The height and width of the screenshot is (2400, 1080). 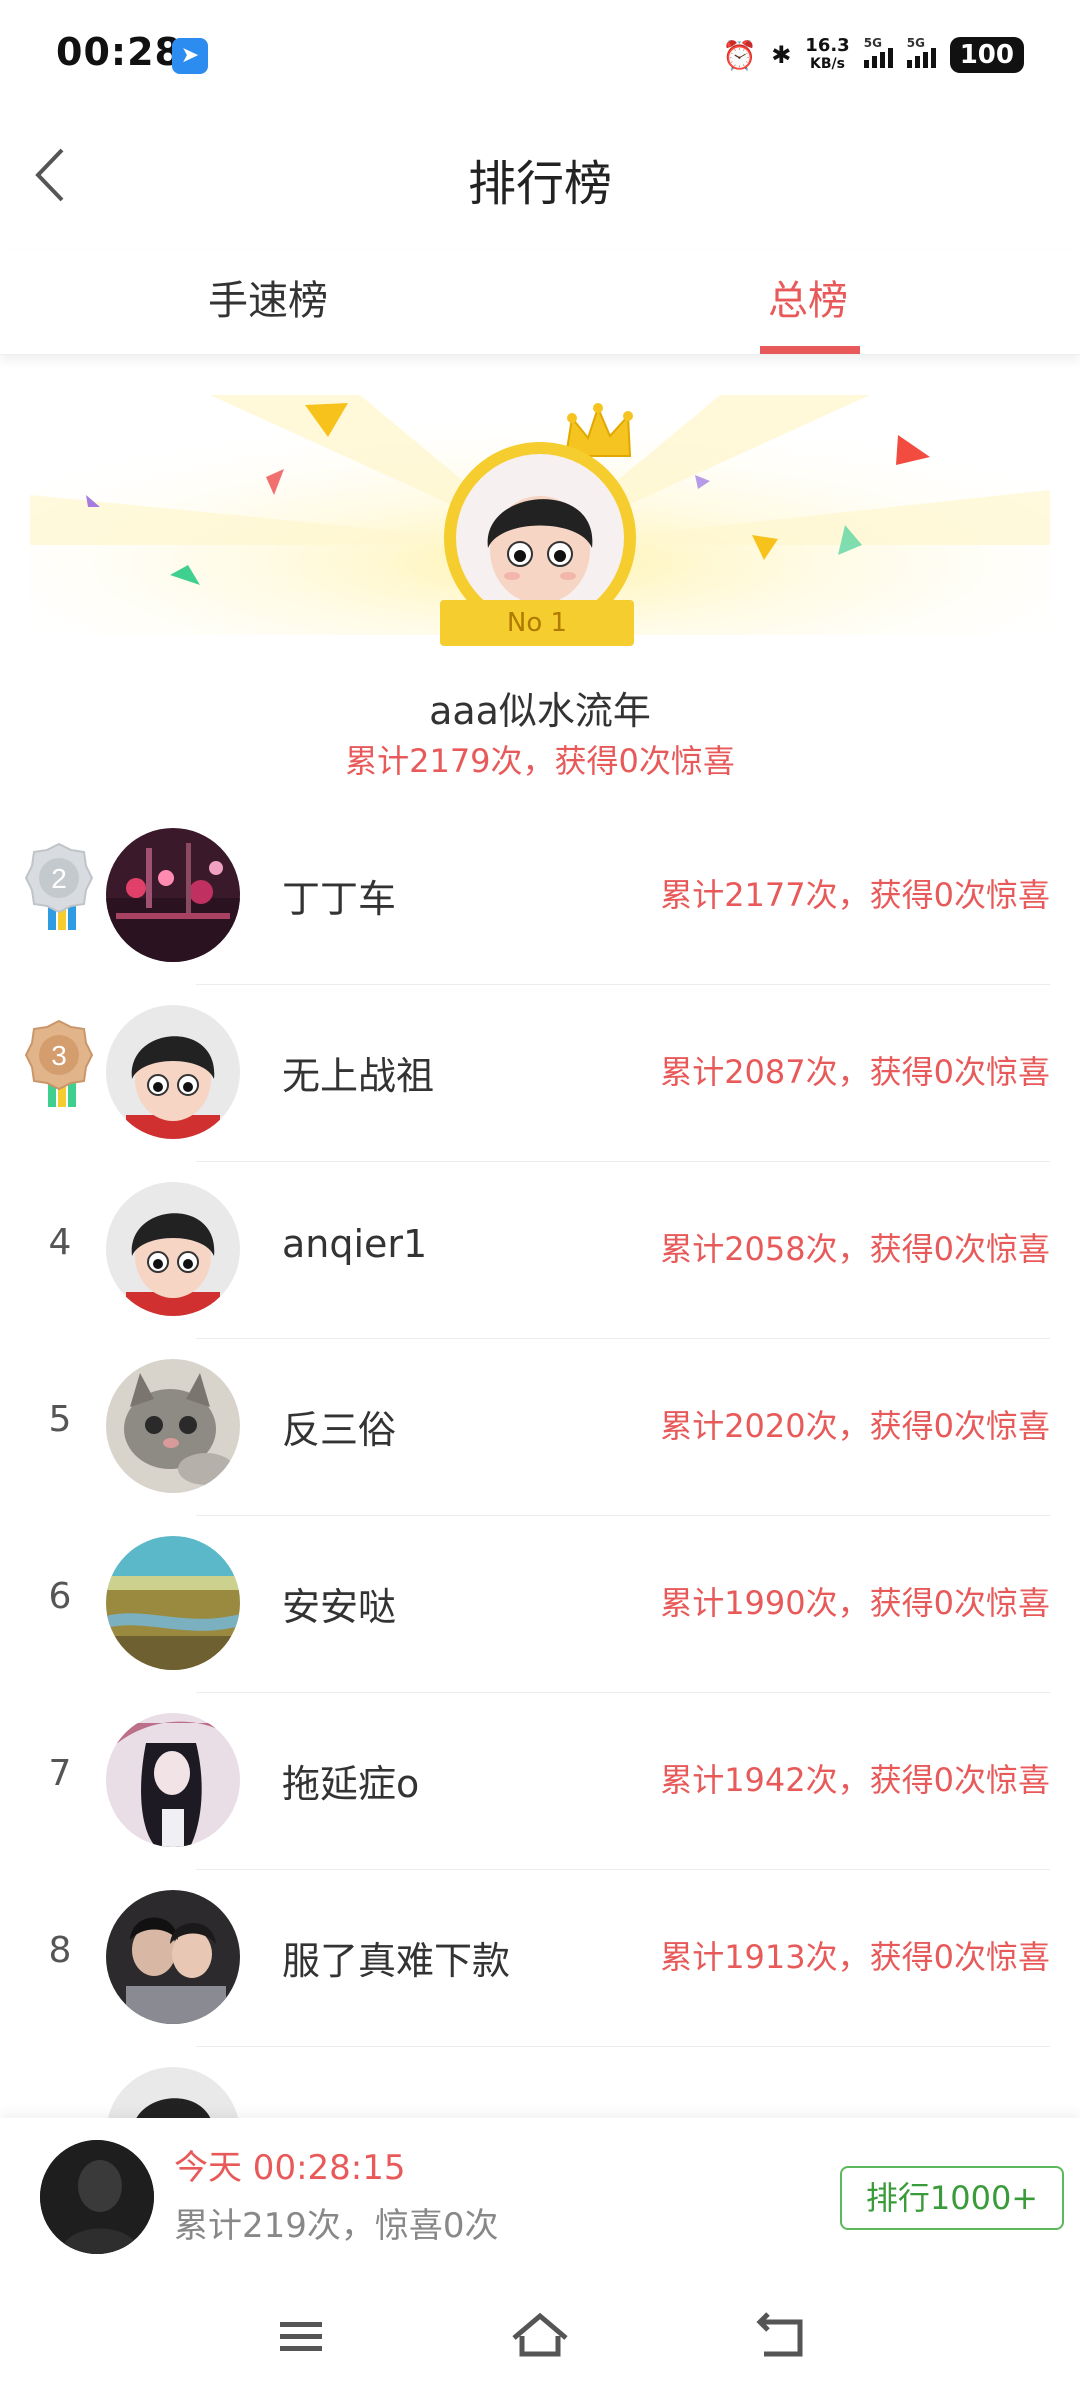 What do you see at coordinates (540, 2198) in the screenshot?
I see `my-rank-bar: 今天 00:28:15 累计219次，惊喜0次 排行1000+` at bounding box center [540, 2198].